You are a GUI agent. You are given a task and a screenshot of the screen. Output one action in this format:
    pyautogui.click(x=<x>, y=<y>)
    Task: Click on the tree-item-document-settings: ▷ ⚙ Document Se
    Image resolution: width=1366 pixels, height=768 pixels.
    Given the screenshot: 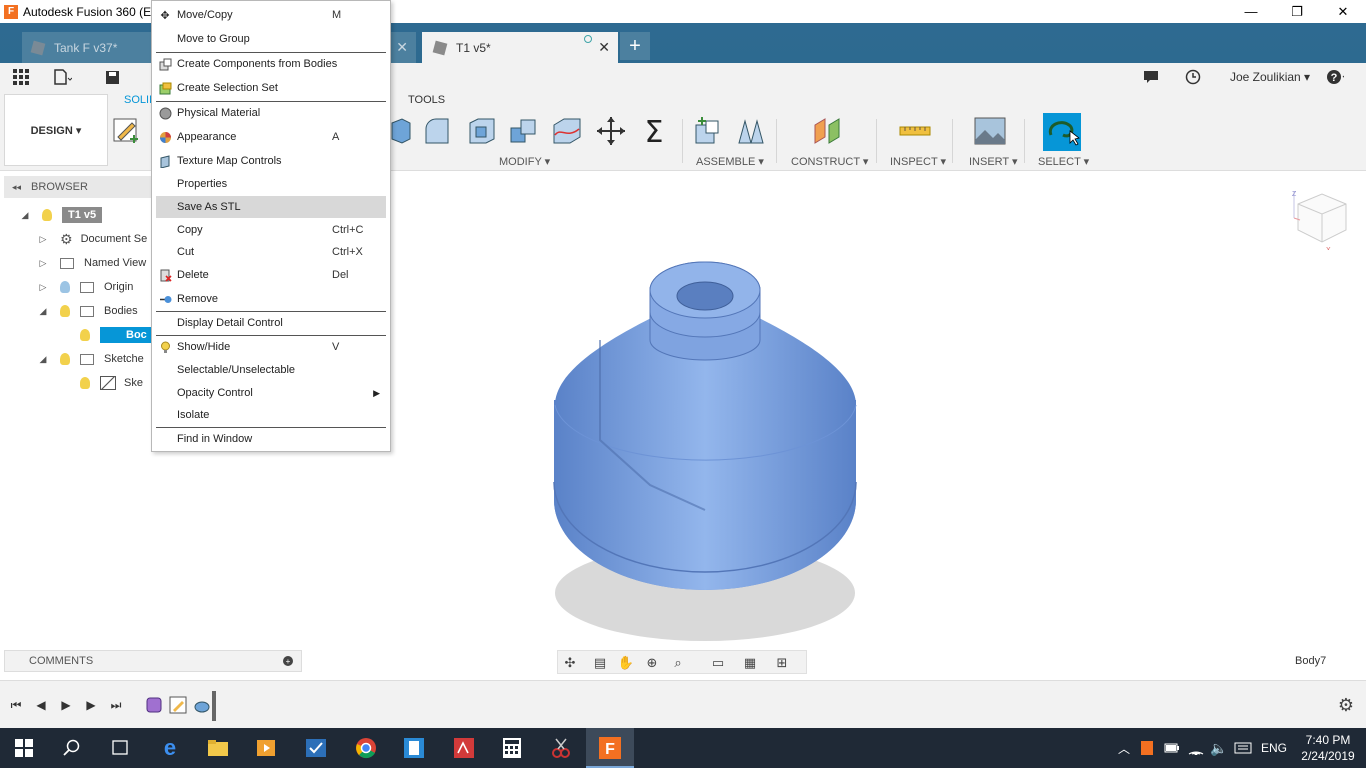 What is the action you would take?
    pyautogui.click(x=93, y=239)
    